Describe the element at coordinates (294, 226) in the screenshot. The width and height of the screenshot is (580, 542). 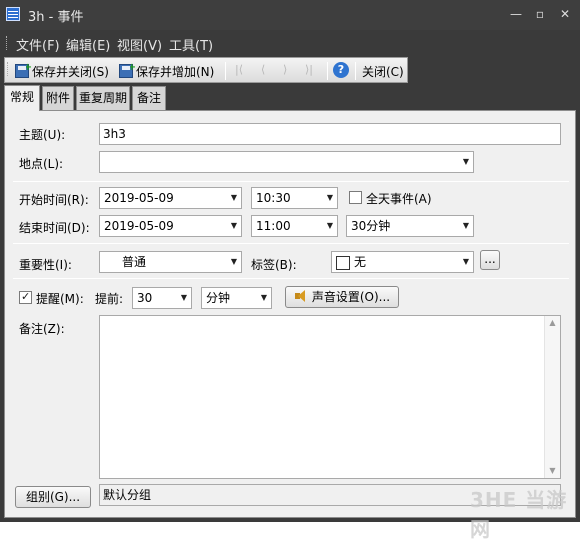
I see `end-time-combobox: 11:00 ▼` at that location.